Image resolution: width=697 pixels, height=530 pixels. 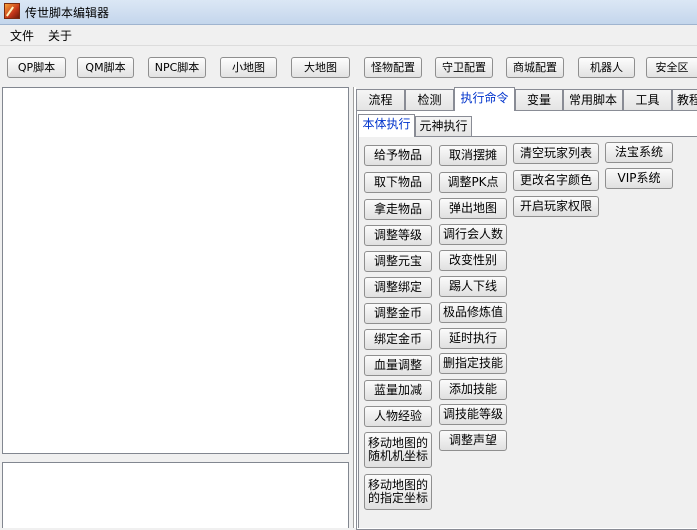 I want to click on adjust-gold-button: 调整金币, so click(x=398, y=313).